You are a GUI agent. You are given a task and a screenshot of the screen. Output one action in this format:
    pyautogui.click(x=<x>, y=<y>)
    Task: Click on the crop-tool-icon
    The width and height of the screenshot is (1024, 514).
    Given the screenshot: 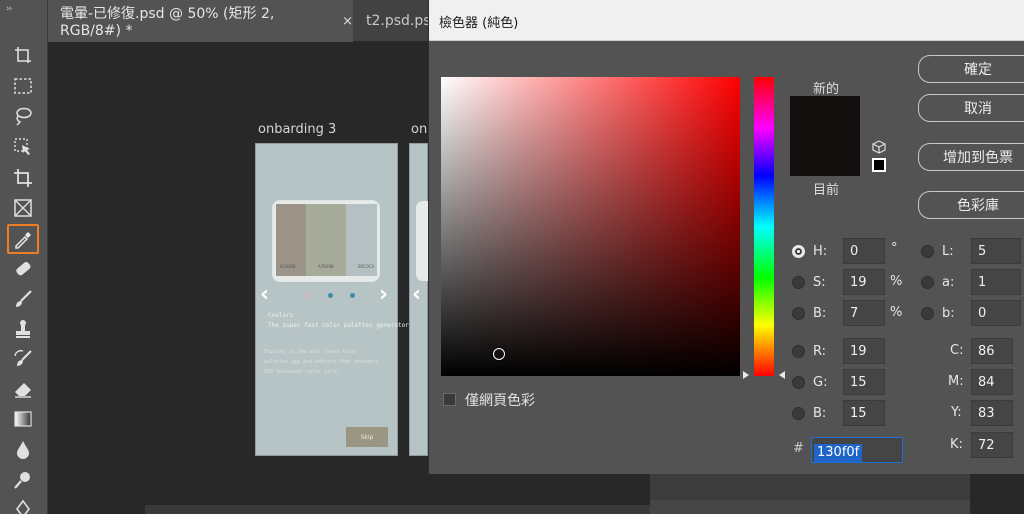 What is the action you would take?
    pyautogui.click(x=23, y=178)
    